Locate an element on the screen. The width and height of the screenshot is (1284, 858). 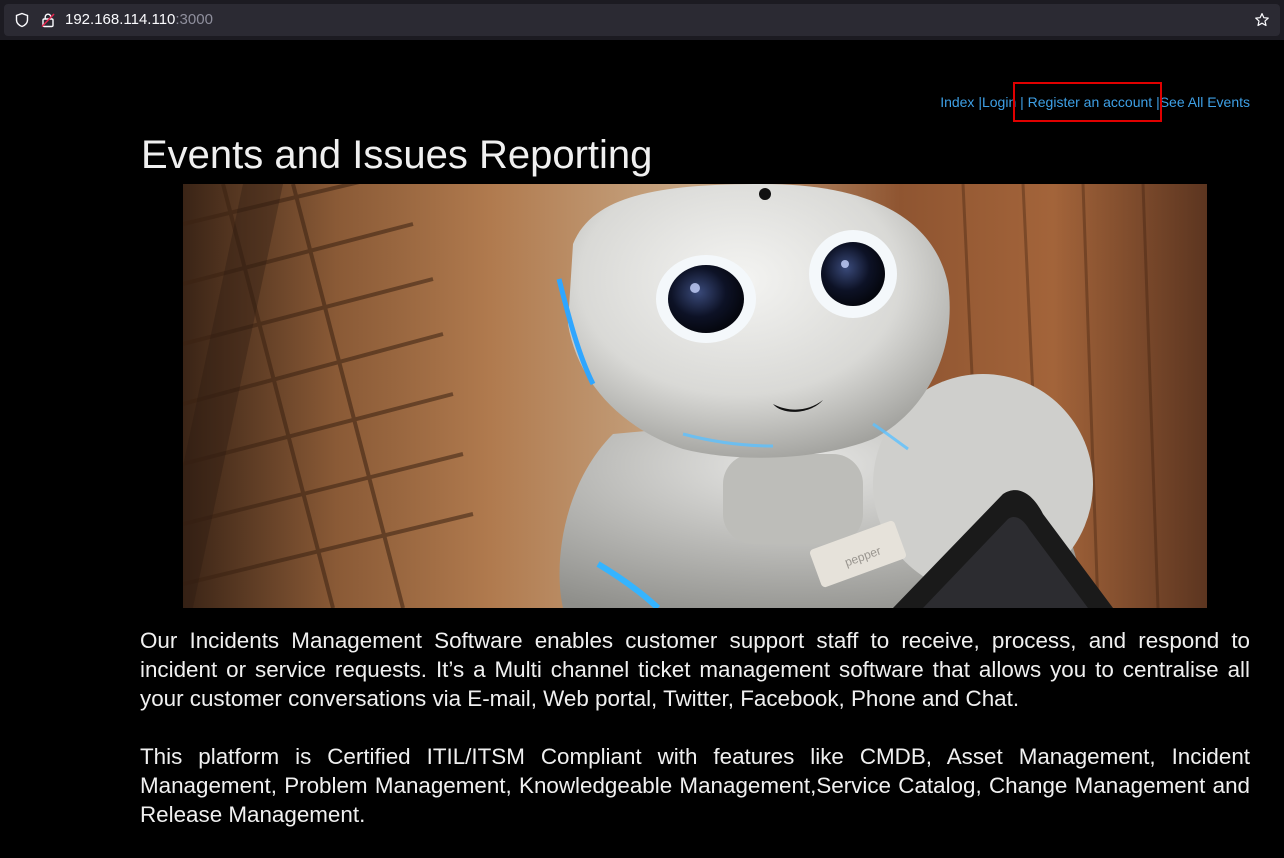
nav-see-all-events-link: See All Events is located at coordinates (1205, 102).